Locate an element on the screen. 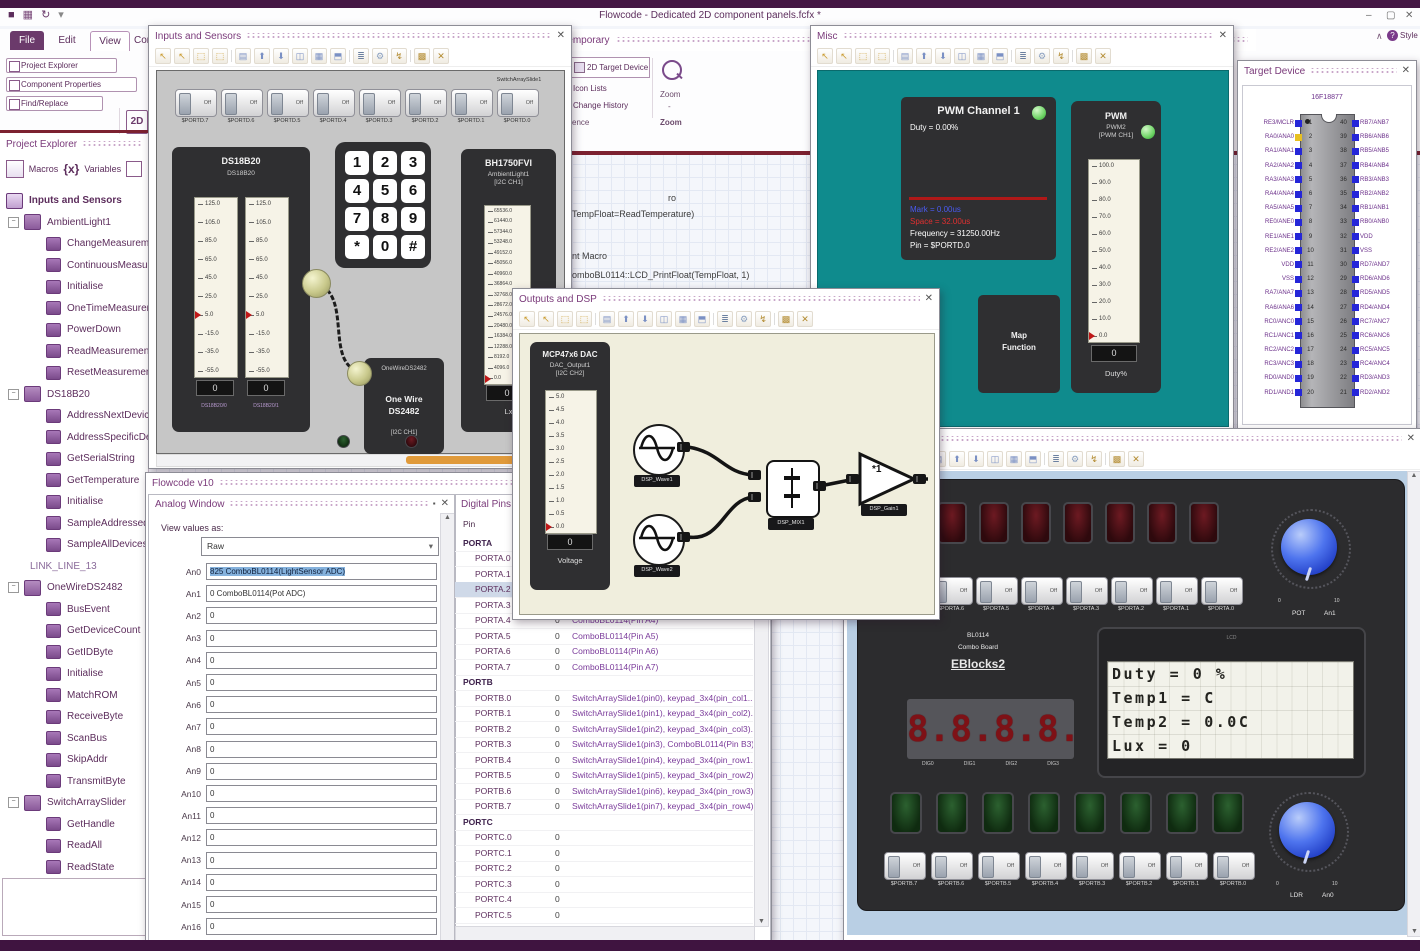 The width and height of the screenshot is (1420, 951). find-replace-button: Find/Replace is located at coordinates (54, 103).